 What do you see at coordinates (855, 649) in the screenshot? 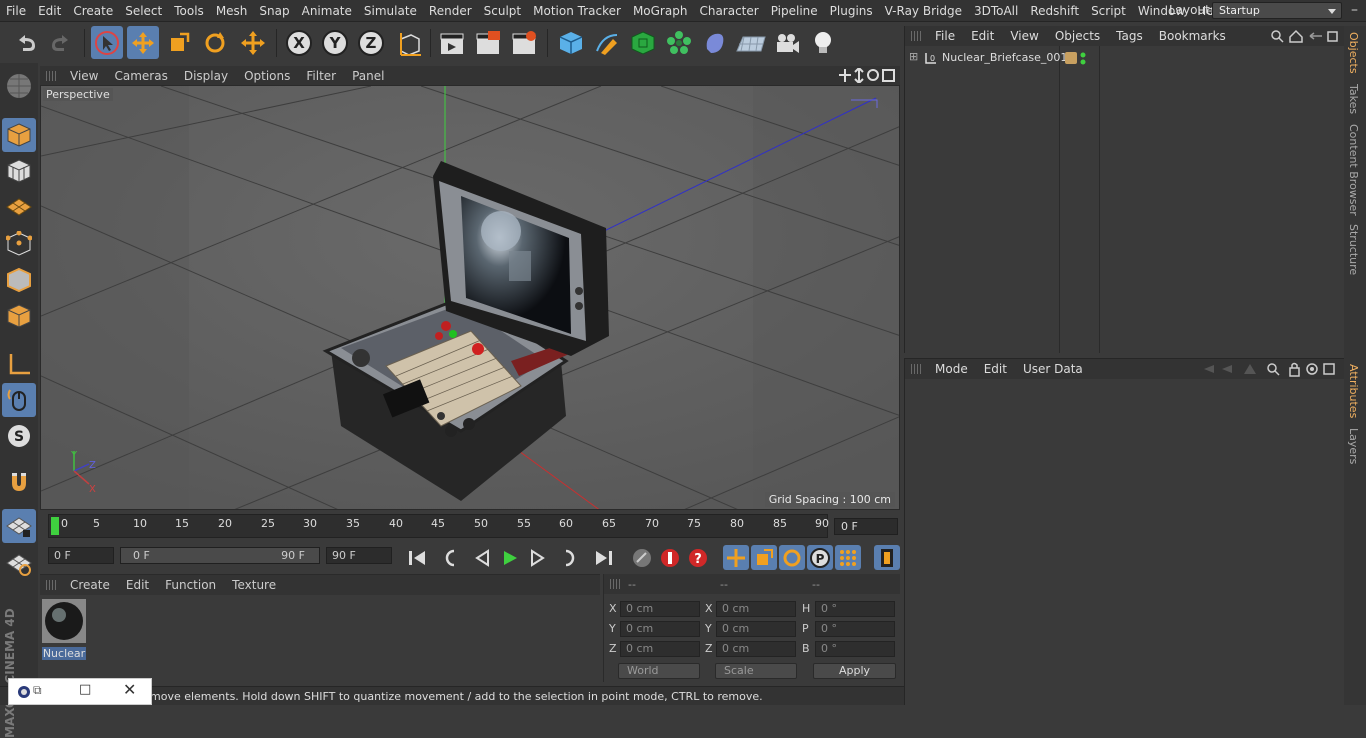
I see `rot-b-field: 0 °` at bounding box center [855, 649].